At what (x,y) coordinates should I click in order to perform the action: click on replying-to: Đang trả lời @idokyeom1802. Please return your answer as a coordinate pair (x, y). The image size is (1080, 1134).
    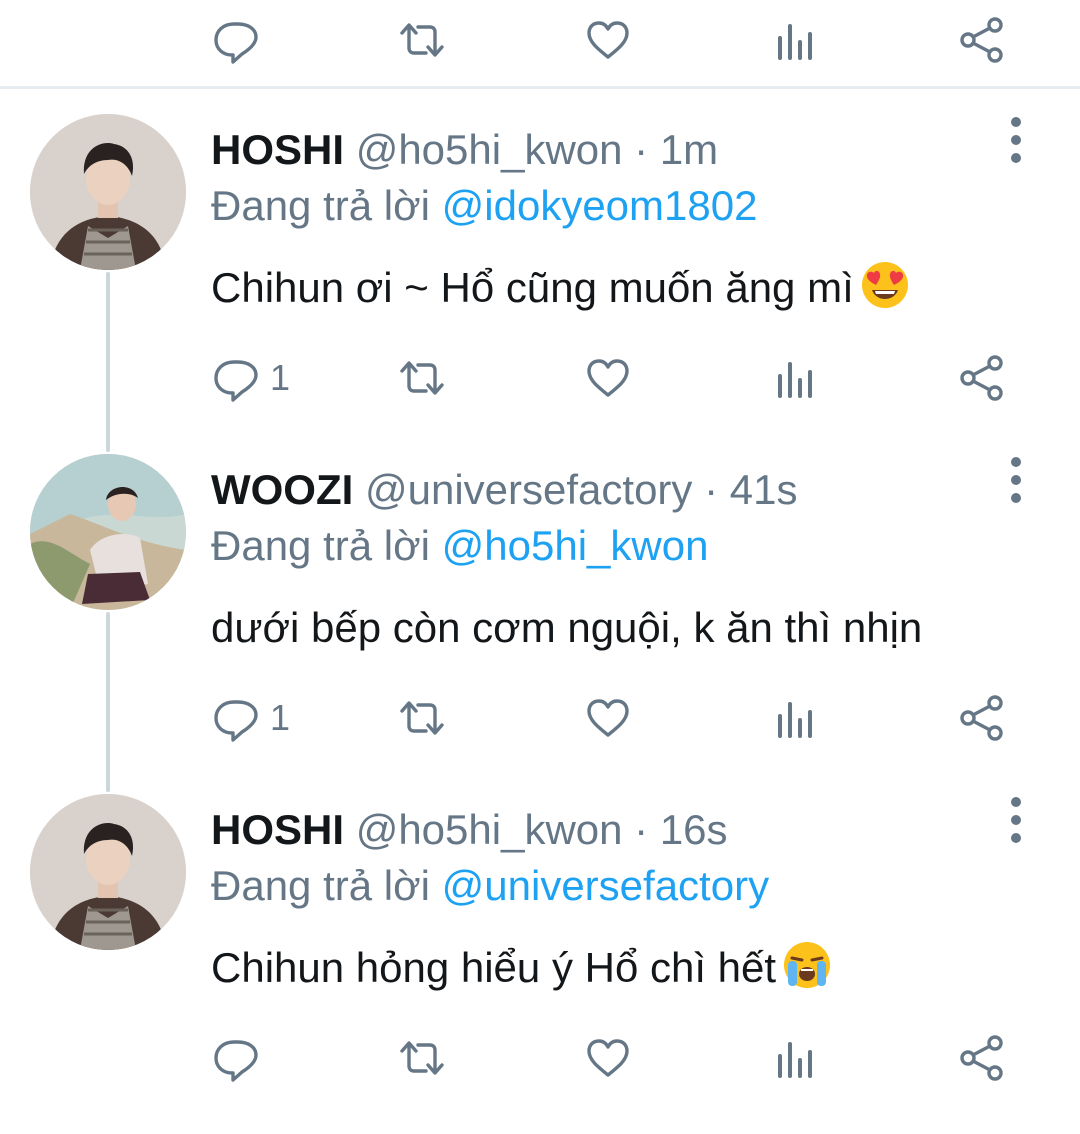
    Looking at the image, I should click on (484, 206).